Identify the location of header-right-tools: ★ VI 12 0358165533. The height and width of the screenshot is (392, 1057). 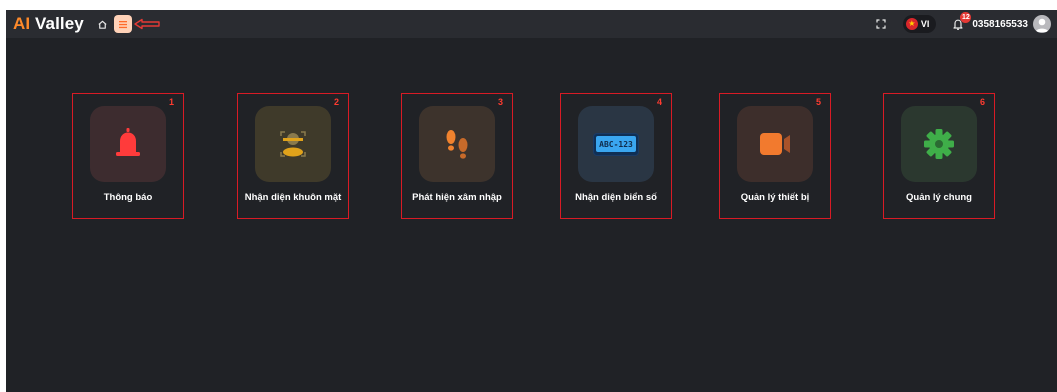
(962, 24).